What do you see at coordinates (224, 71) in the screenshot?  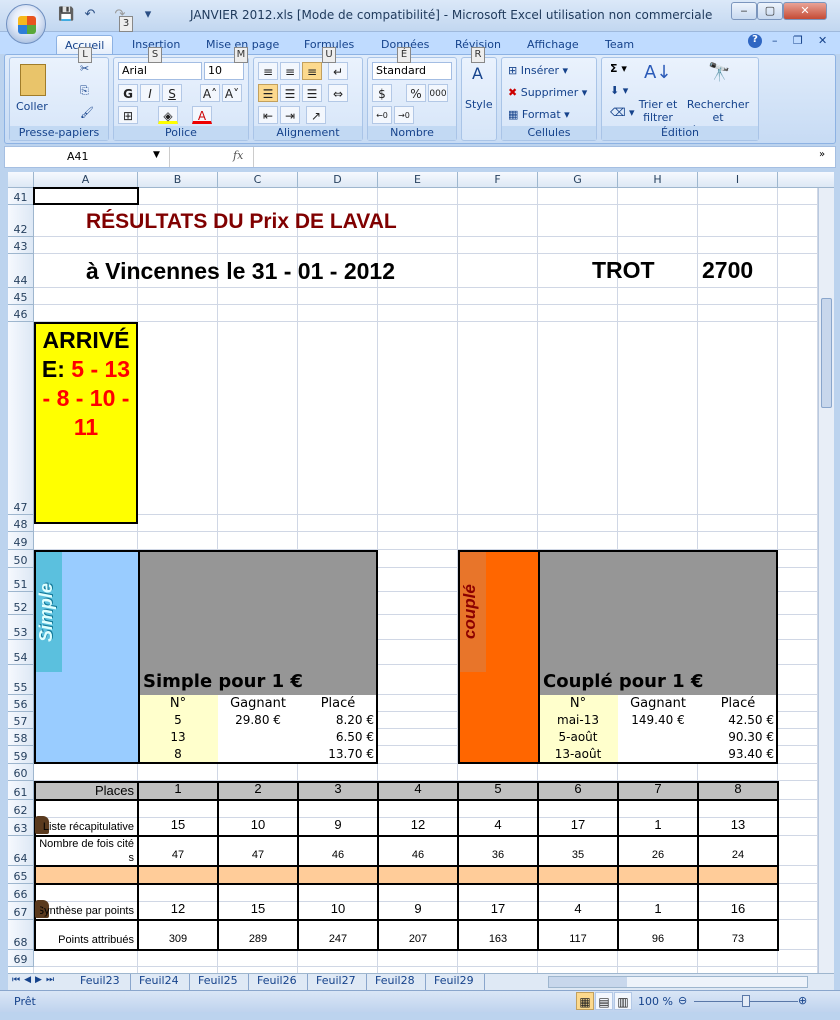 I see `font-size-select: 10` at bounding box center [224, 71].